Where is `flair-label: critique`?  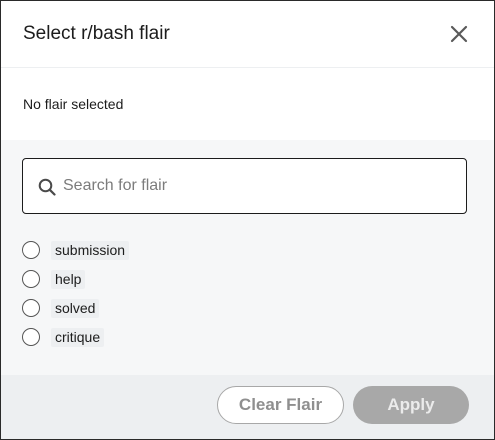 flair-label: critique is located at coordinates (78, 337).